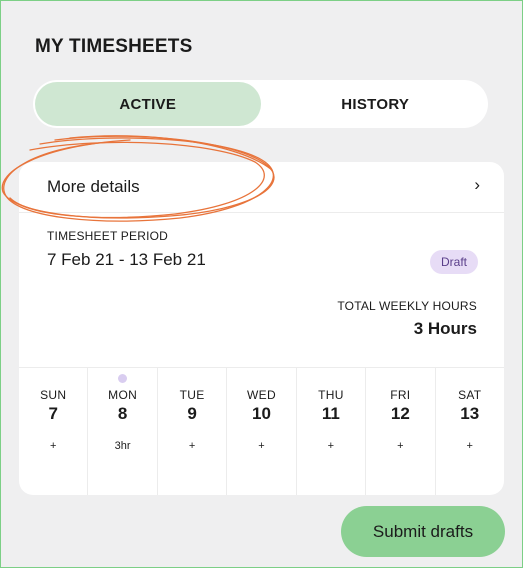 Image resolution: width=523 pixels, height=568 pixels. I want to click on day-name: THU, so click(331, 395).